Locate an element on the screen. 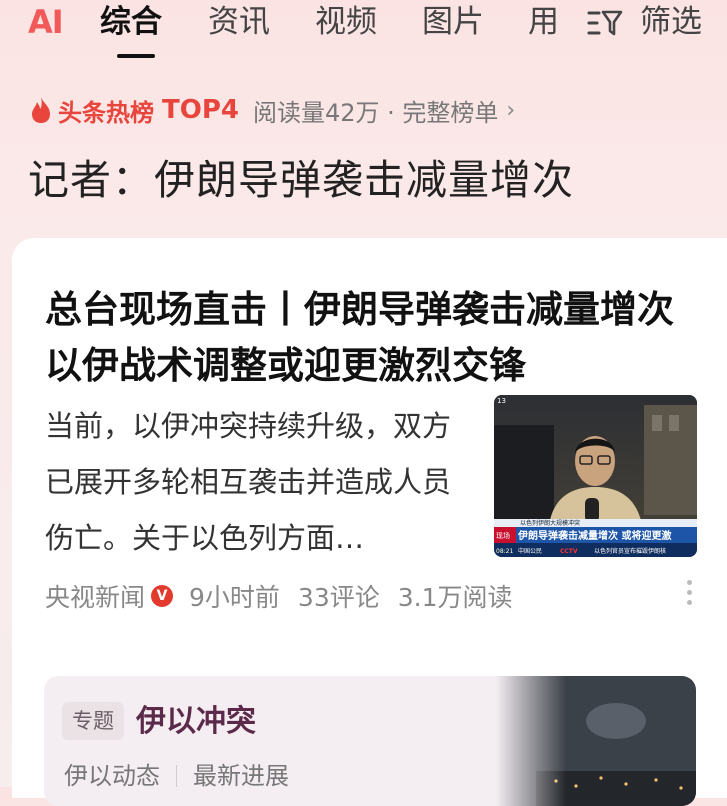 The width and height of the screenshot is (727, 806). chevron-right-icon: › is located at coordinates (511, 110).